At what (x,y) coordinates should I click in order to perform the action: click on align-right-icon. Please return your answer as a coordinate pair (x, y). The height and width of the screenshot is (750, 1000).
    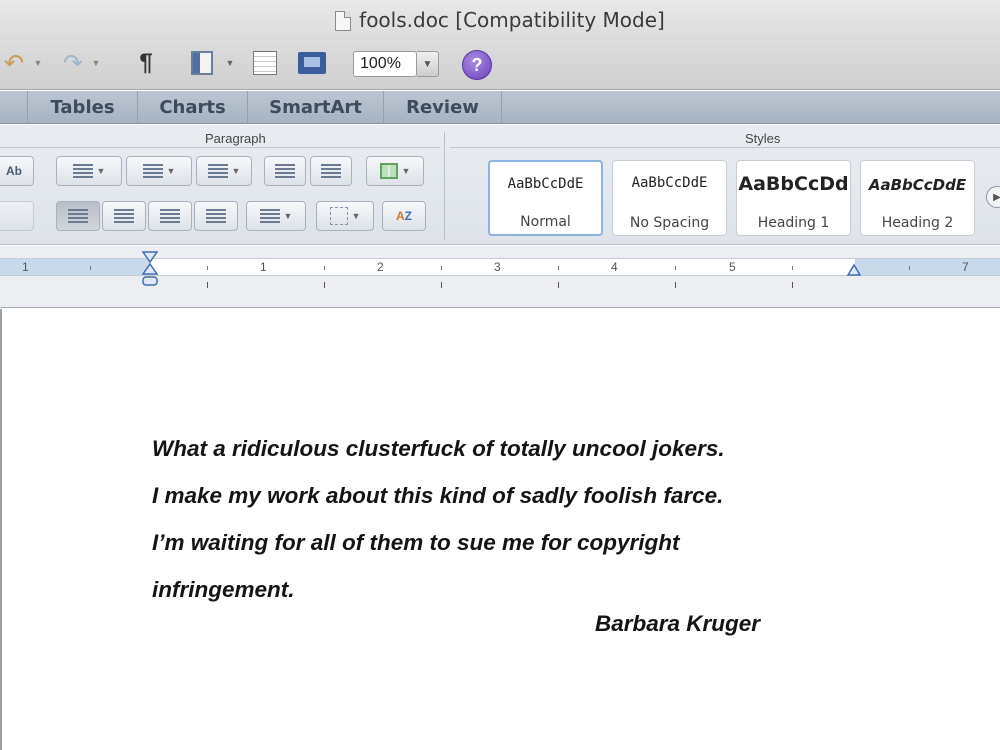
    Looking at the image, I should click on (170, 216).